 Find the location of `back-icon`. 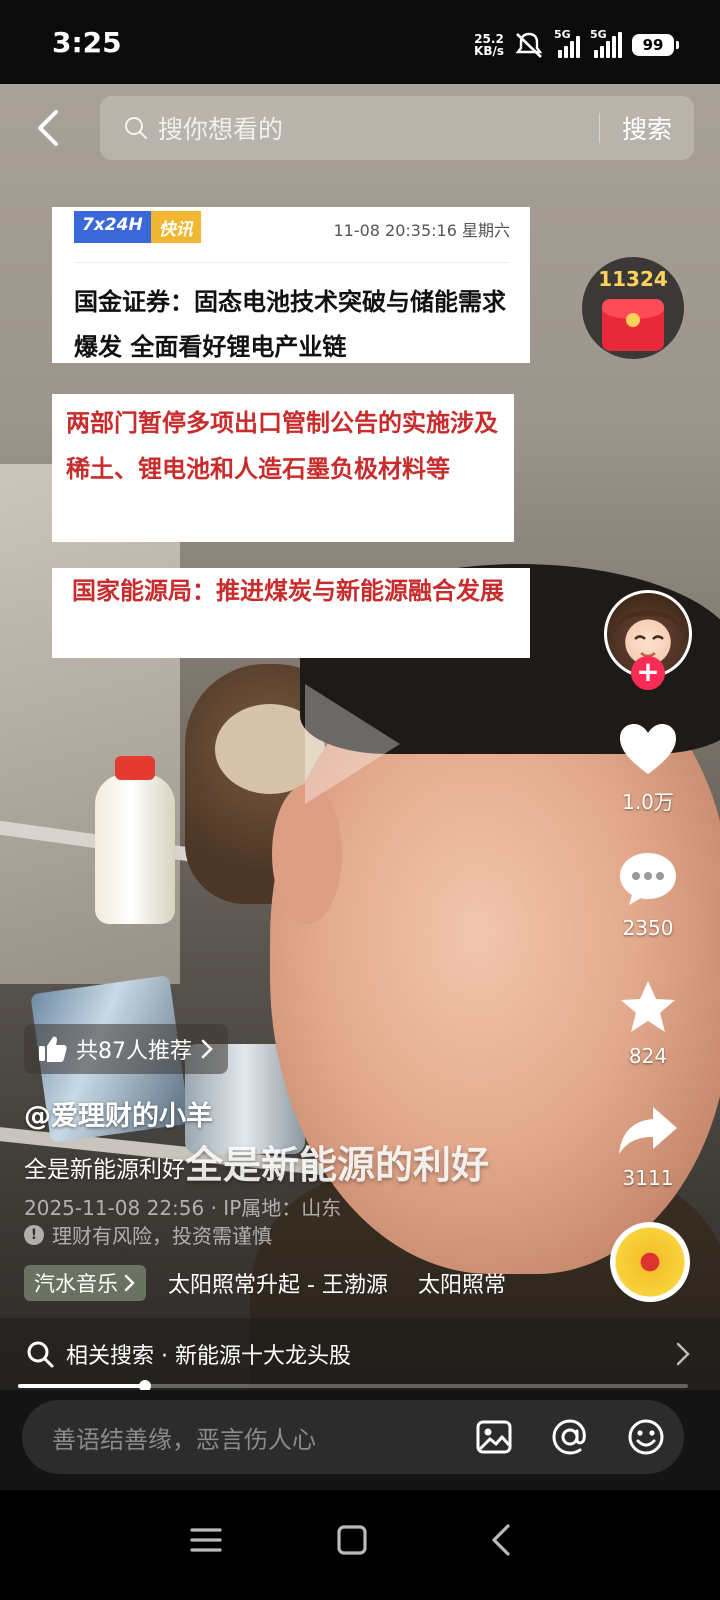

back-icon is located at coordinates (48, 128).